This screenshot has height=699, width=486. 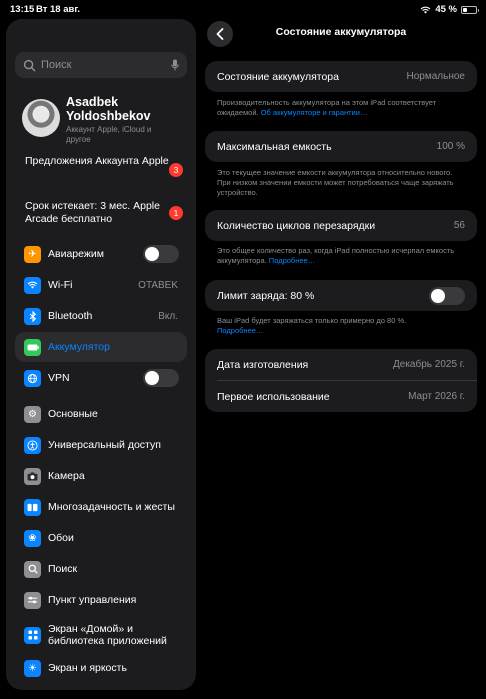 I want to click on sidebar-item-label: Поиск, so click(x=63, y=569).